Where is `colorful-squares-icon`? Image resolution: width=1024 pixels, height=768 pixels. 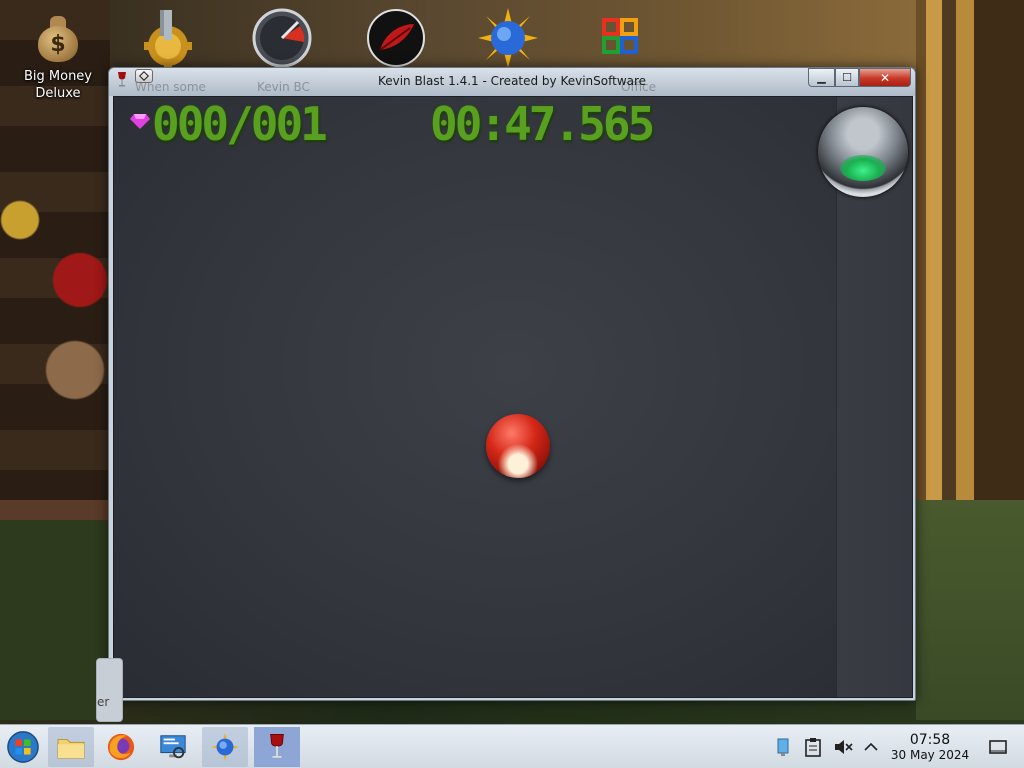 colorful-squares-icon is located at coordinates (622, 38).